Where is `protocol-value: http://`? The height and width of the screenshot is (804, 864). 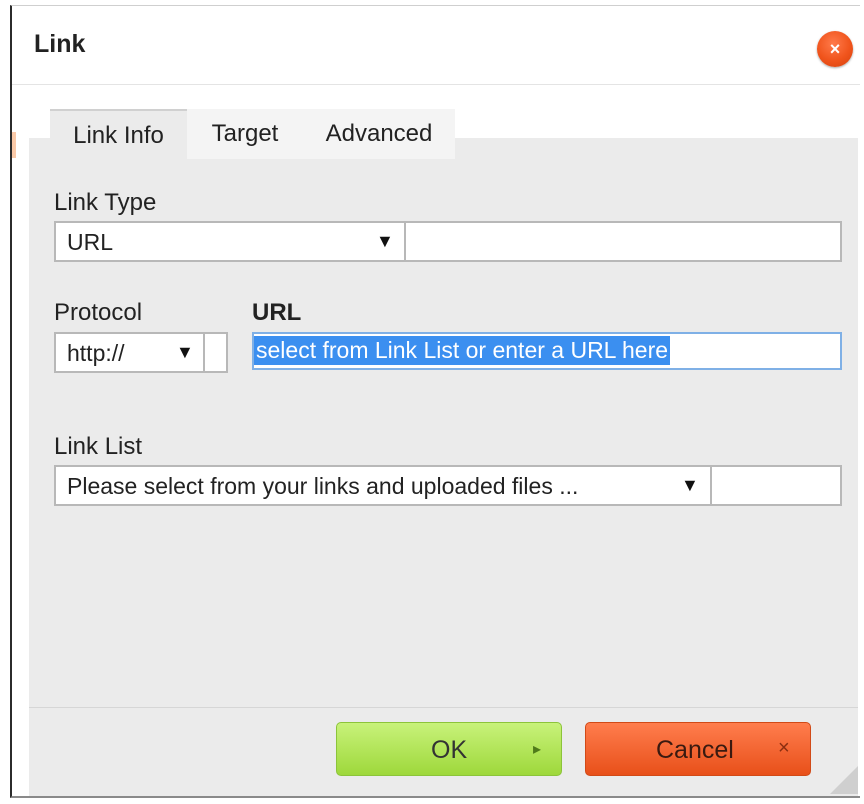 protocol-value: http:// is located at coordinates (96, 353).